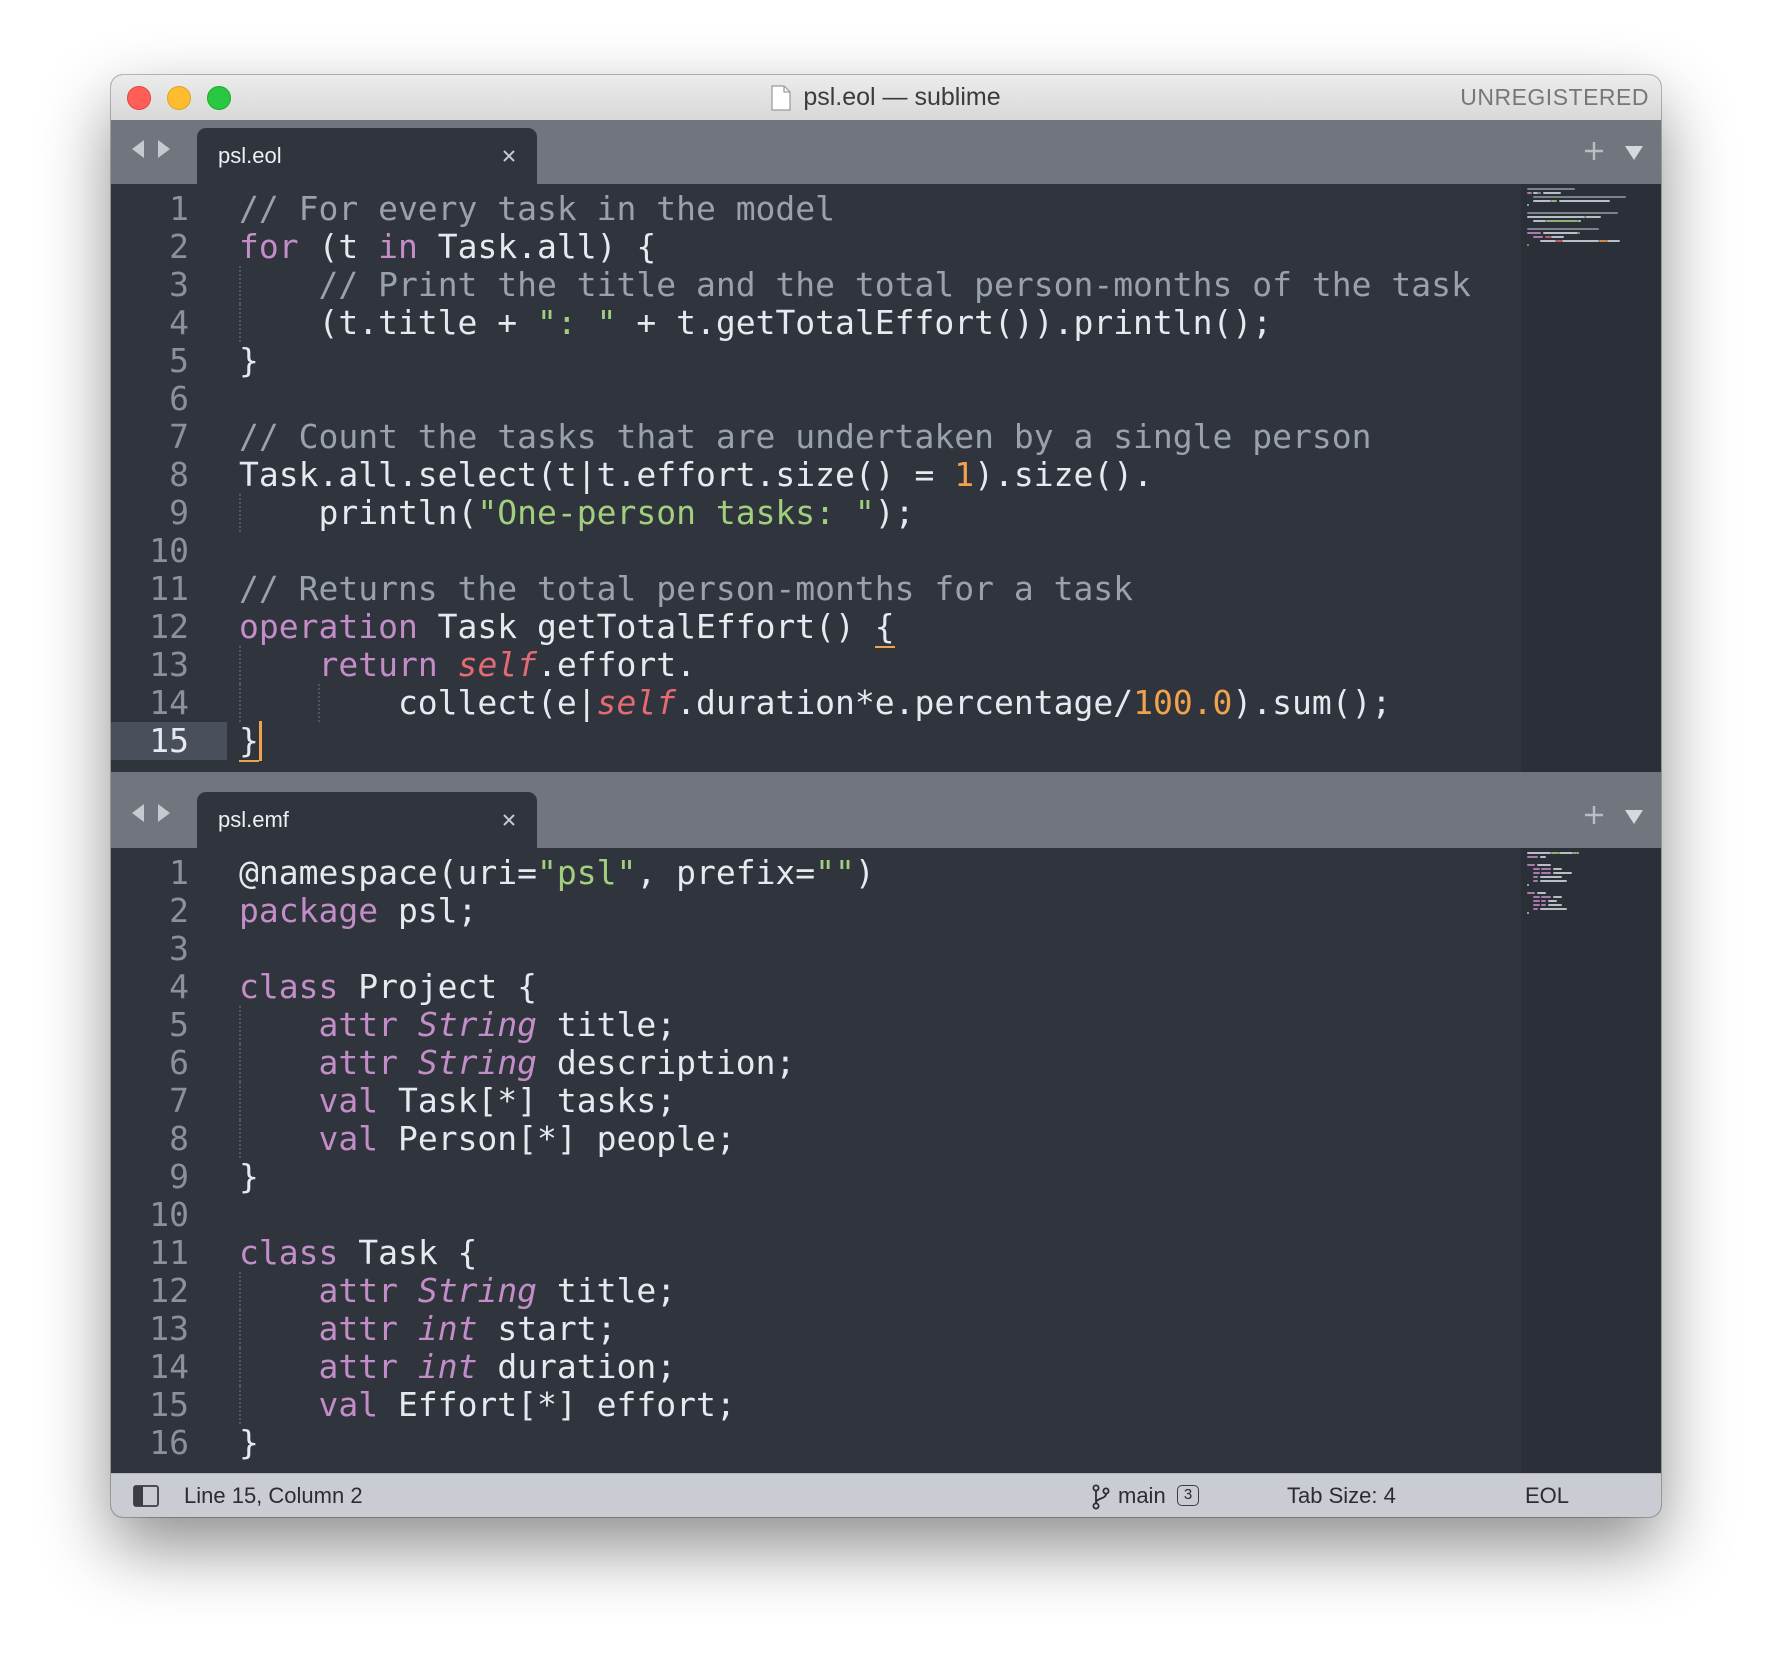  What do you see at coordinates (811, 1405) in the screenshot?
I see `code-line: 15 val Effort[*] effort;` at bounding box center [811, 1405].